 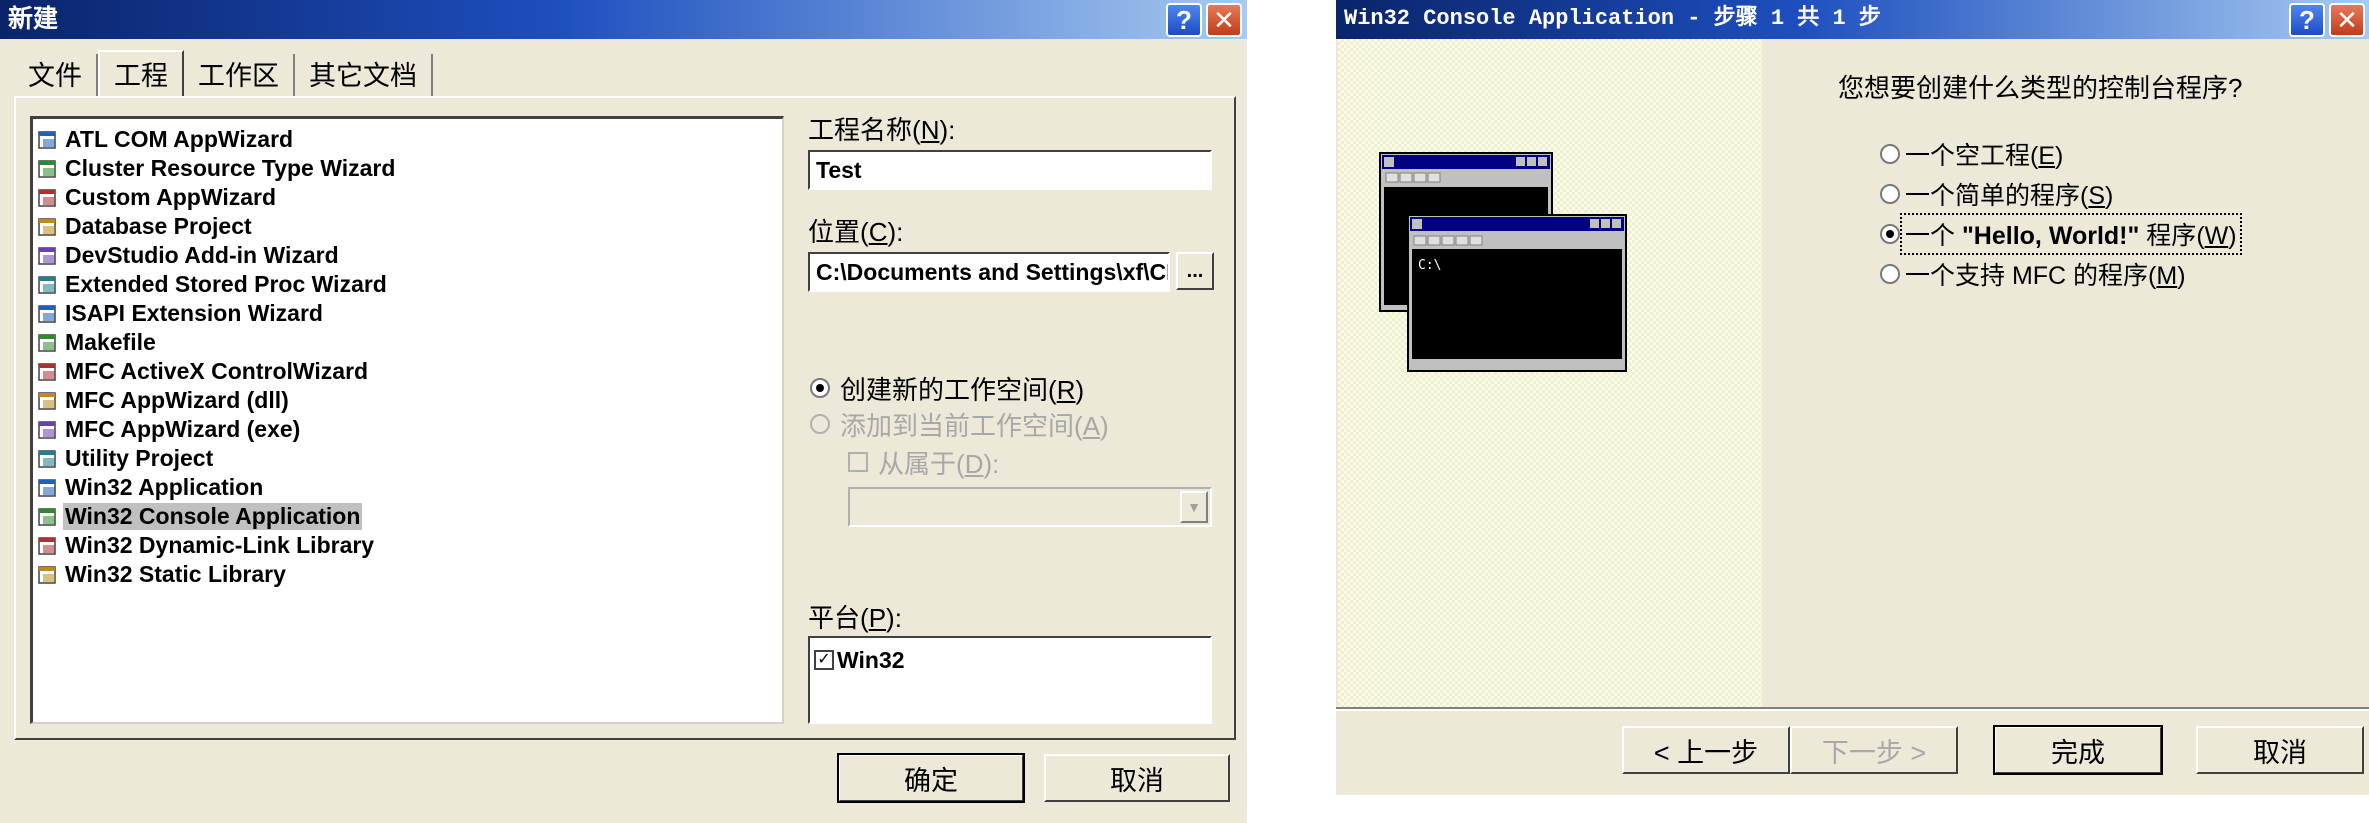 I want to click on wizard-title: Win32 Console Application - 步骤 1 共 1 步, so click(x=1612, y=18).